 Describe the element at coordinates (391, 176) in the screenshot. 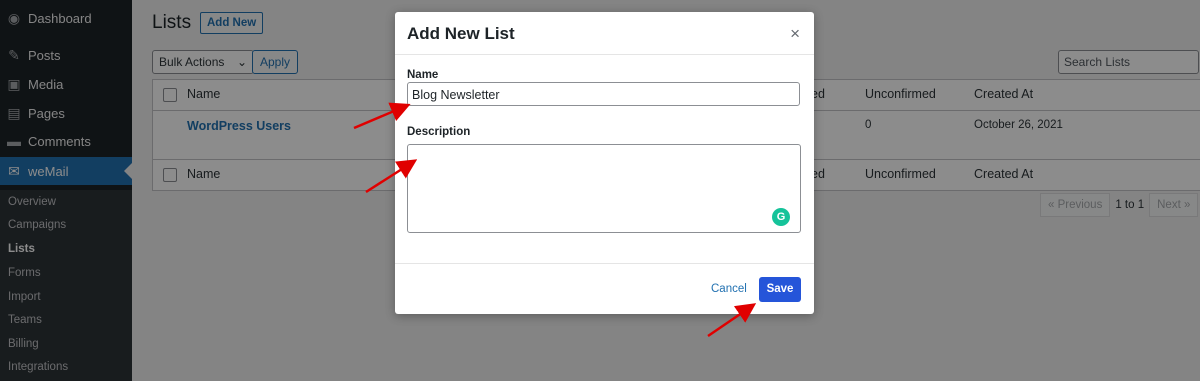

I see `annotation-arrow-description` at that location.